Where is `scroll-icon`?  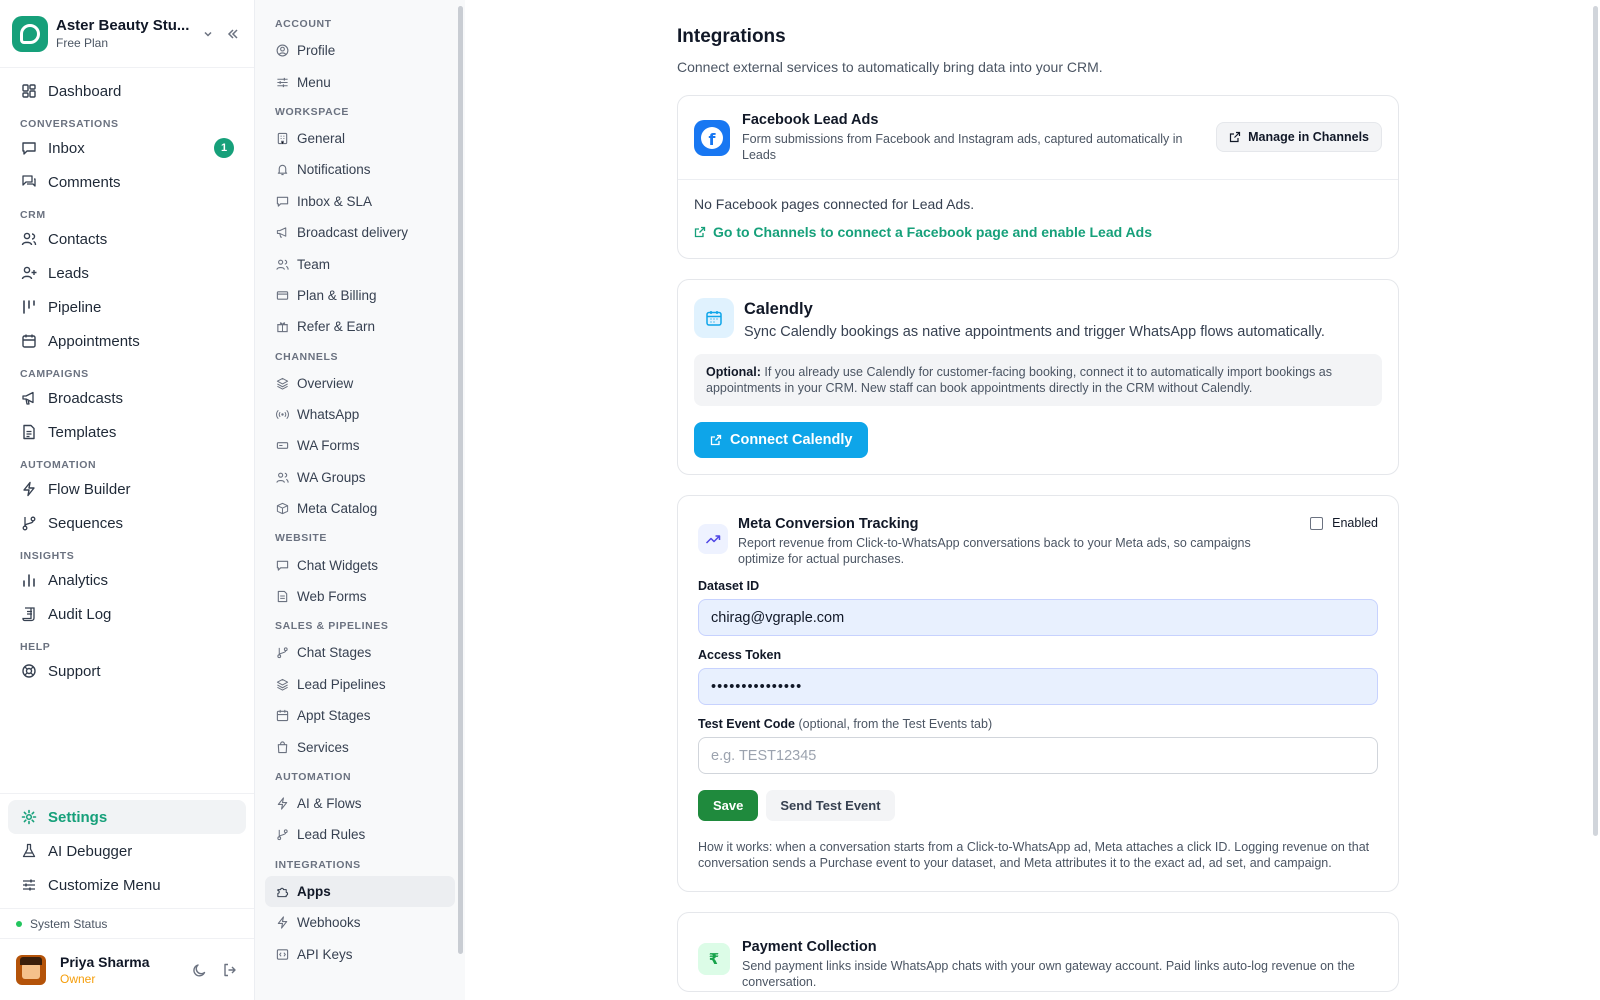
scroll-icon is located at coordinates (29, 614).